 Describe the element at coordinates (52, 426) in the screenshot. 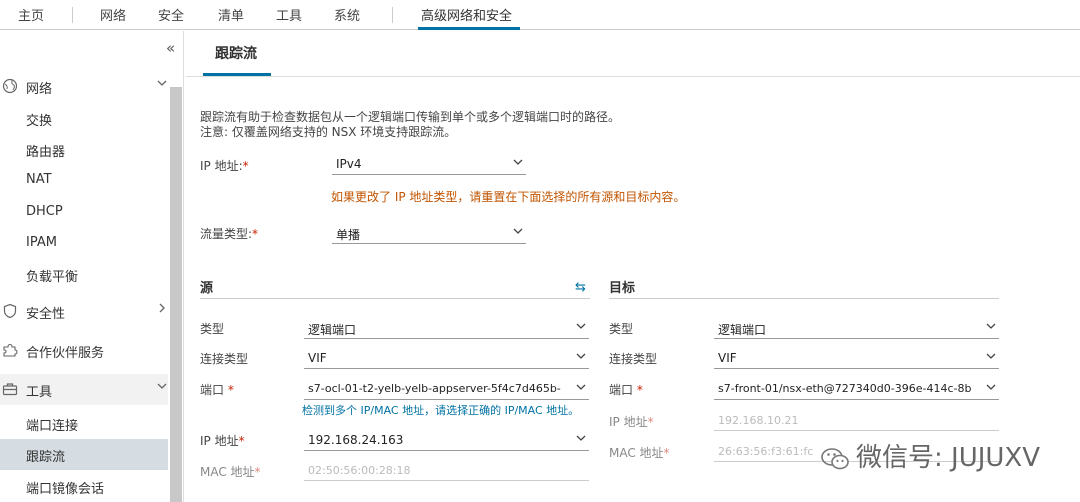

I see `sidebar-item-label: 端口连接` at that location.